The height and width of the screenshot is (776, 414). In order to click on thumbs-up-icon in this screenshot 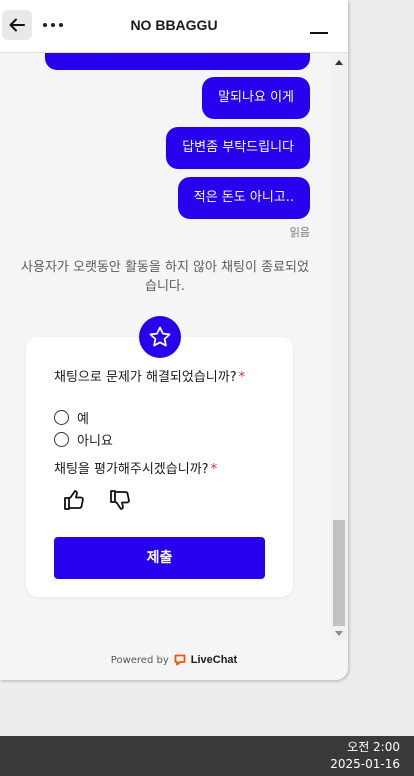, I will do `click(74, 500)`.